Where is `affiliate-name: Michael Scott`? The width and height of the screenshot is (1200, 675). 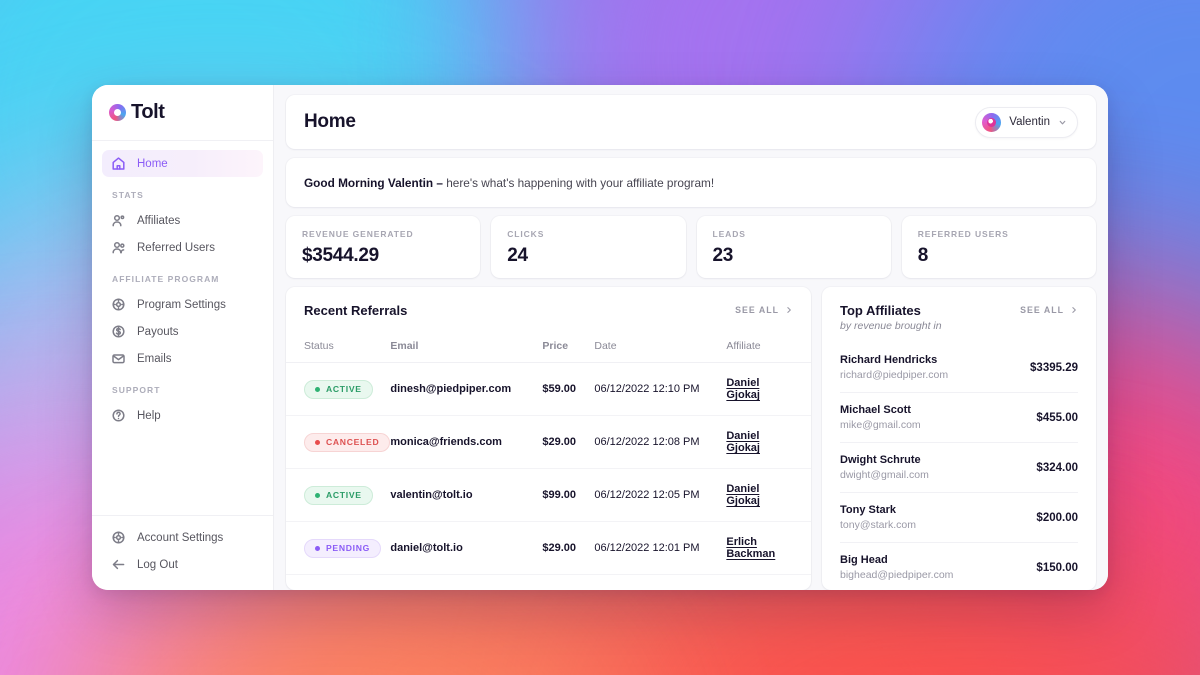
affiliate-name: Michael Scott is located at coordinates (875, 410).